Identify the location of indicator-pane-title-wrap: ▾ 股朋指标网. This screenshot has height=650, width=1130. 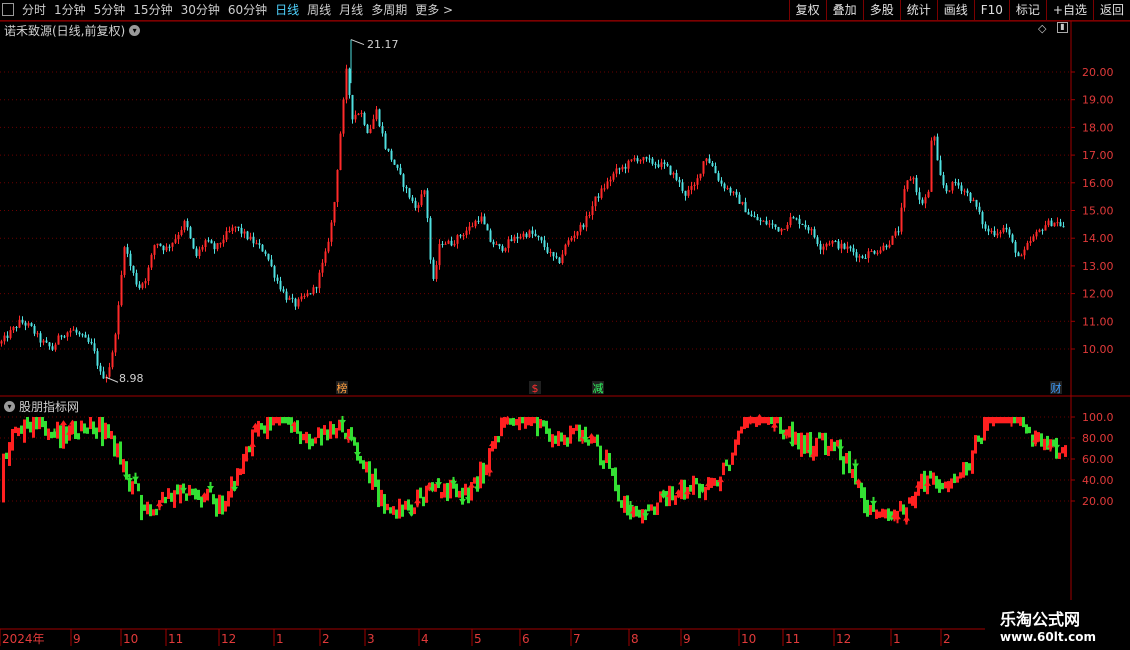
(41, 406).